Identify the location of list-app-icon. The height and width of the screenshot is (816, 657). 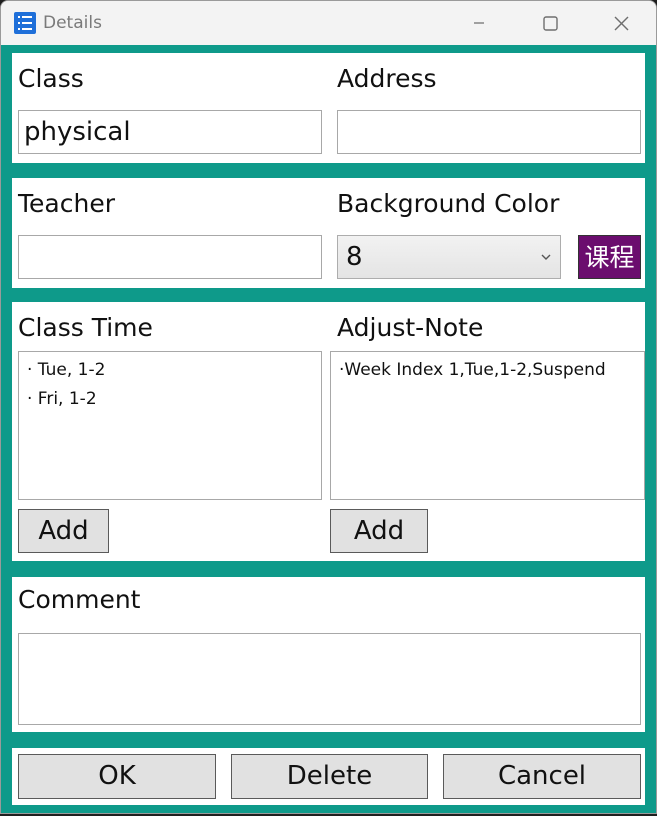
(25, 23).